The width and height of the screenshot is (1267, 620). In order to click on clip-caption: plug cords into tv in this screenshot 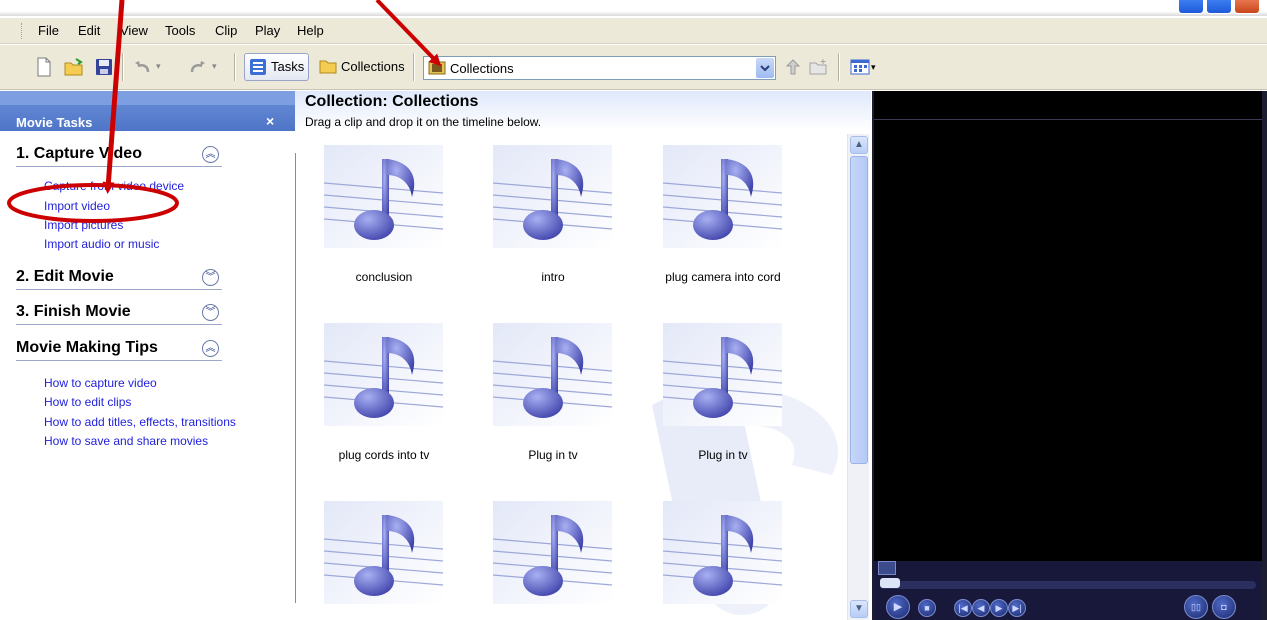, I will do `click(384, 455)`.